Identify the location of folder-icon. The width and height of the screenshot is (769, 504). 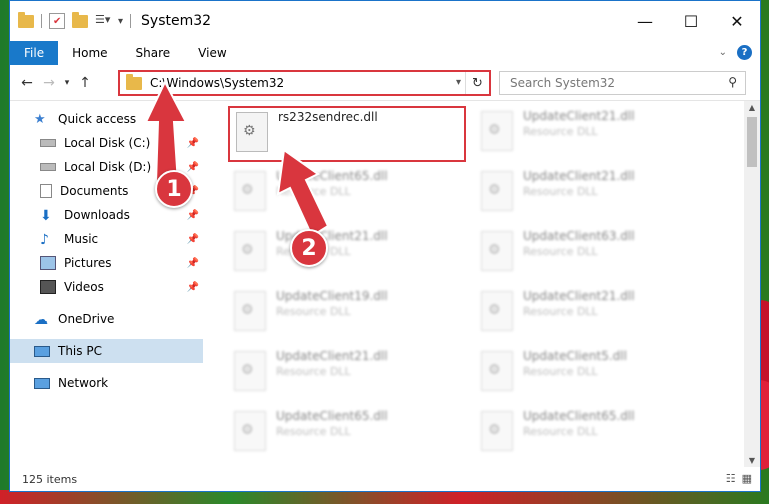
(26, 19).